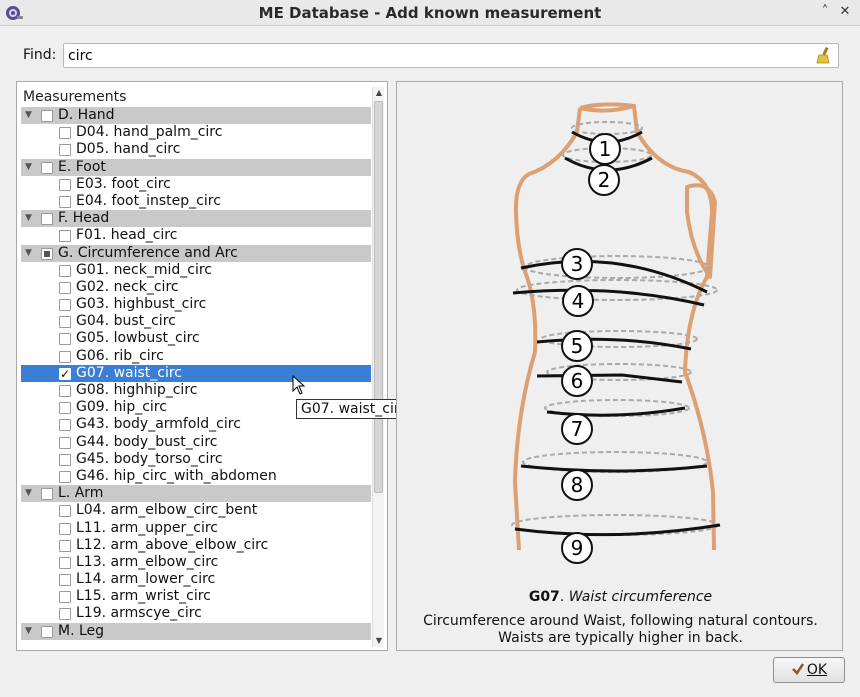 The height and width of the screenshot is (697, 860). What do you see at coordinates (824, 55) in the screenshot?
I see `clear-broom-icon` at bounding box center [824, 55].